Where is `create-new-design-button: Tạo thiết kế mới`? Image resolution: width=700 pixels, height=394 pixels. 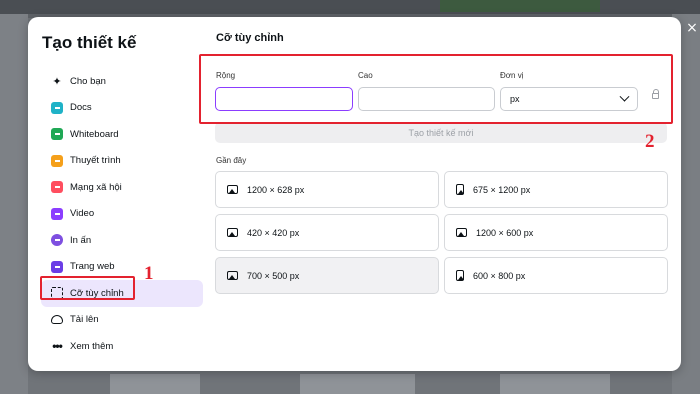 create-new-design-button: Tạo thiết kế mới is located at coordinates (441, 132).